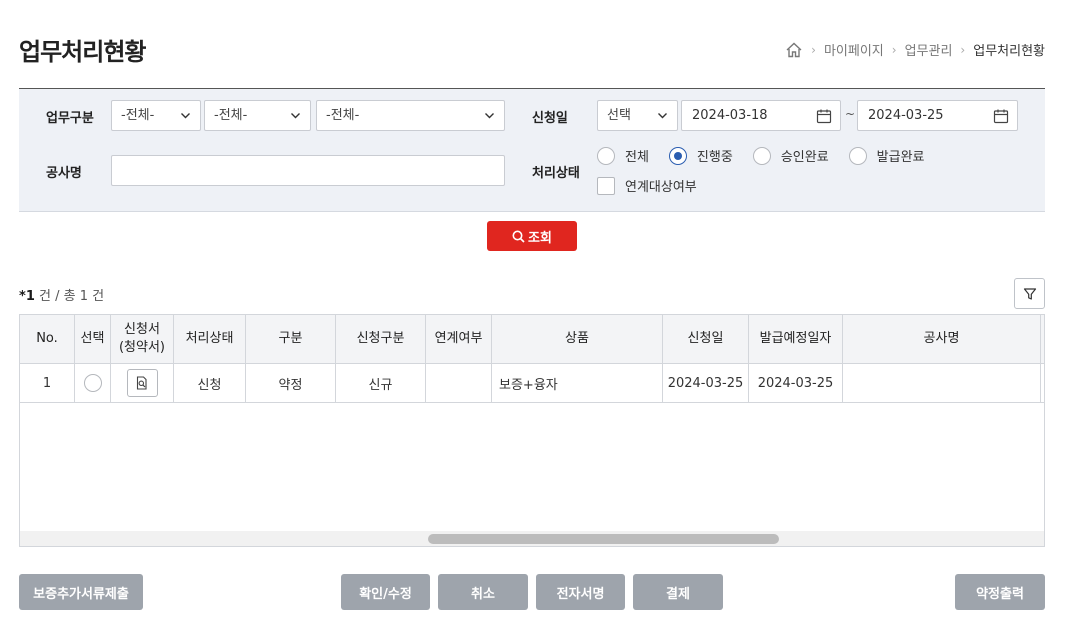  I want to click on payment-button: 결제, so click(678, 592).